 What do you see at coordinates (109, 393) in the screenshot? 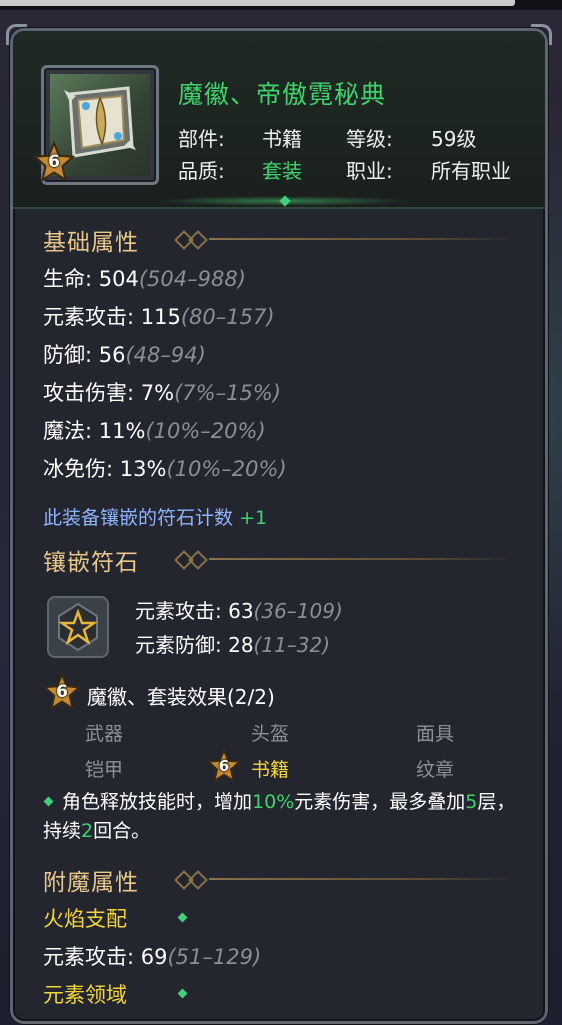
I see `stat-value: 攻击伤害: 7%` at bounding box center [109, 393].